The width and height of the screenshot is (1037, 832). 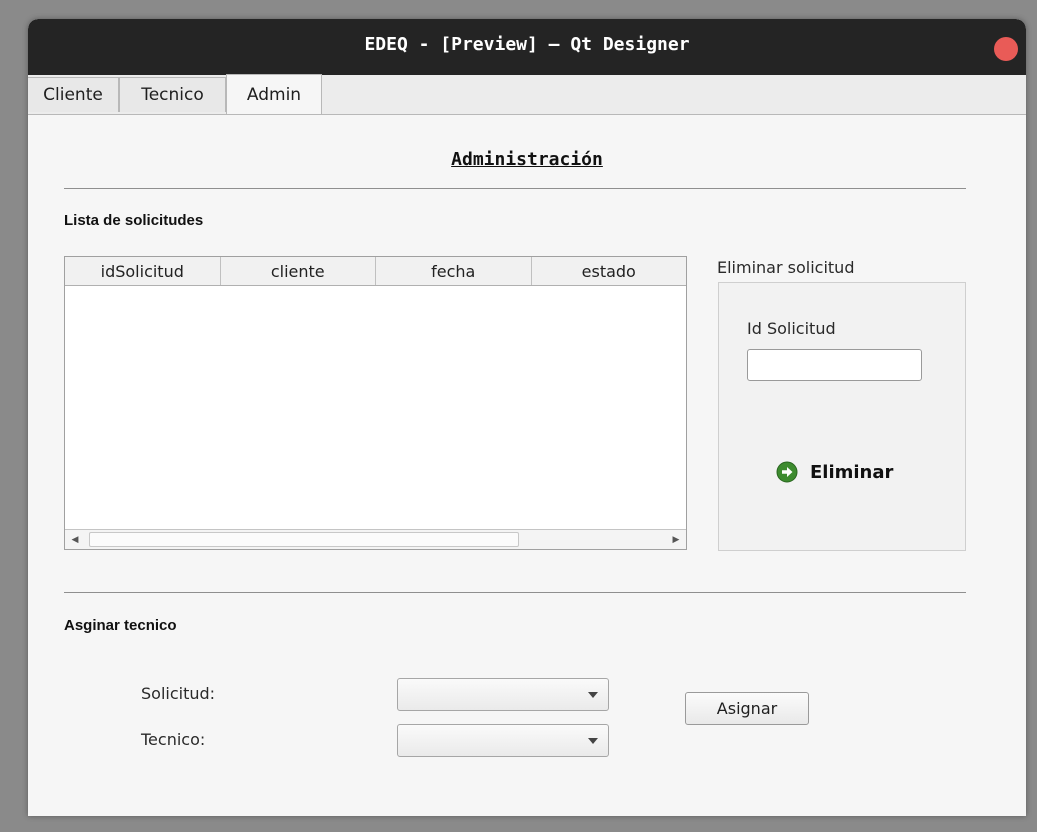 What do you see at coordinates (75, 539) in the screenshot?
I see `scroll-left-arrow-icon: ◀` at bounding box center [75, 539].